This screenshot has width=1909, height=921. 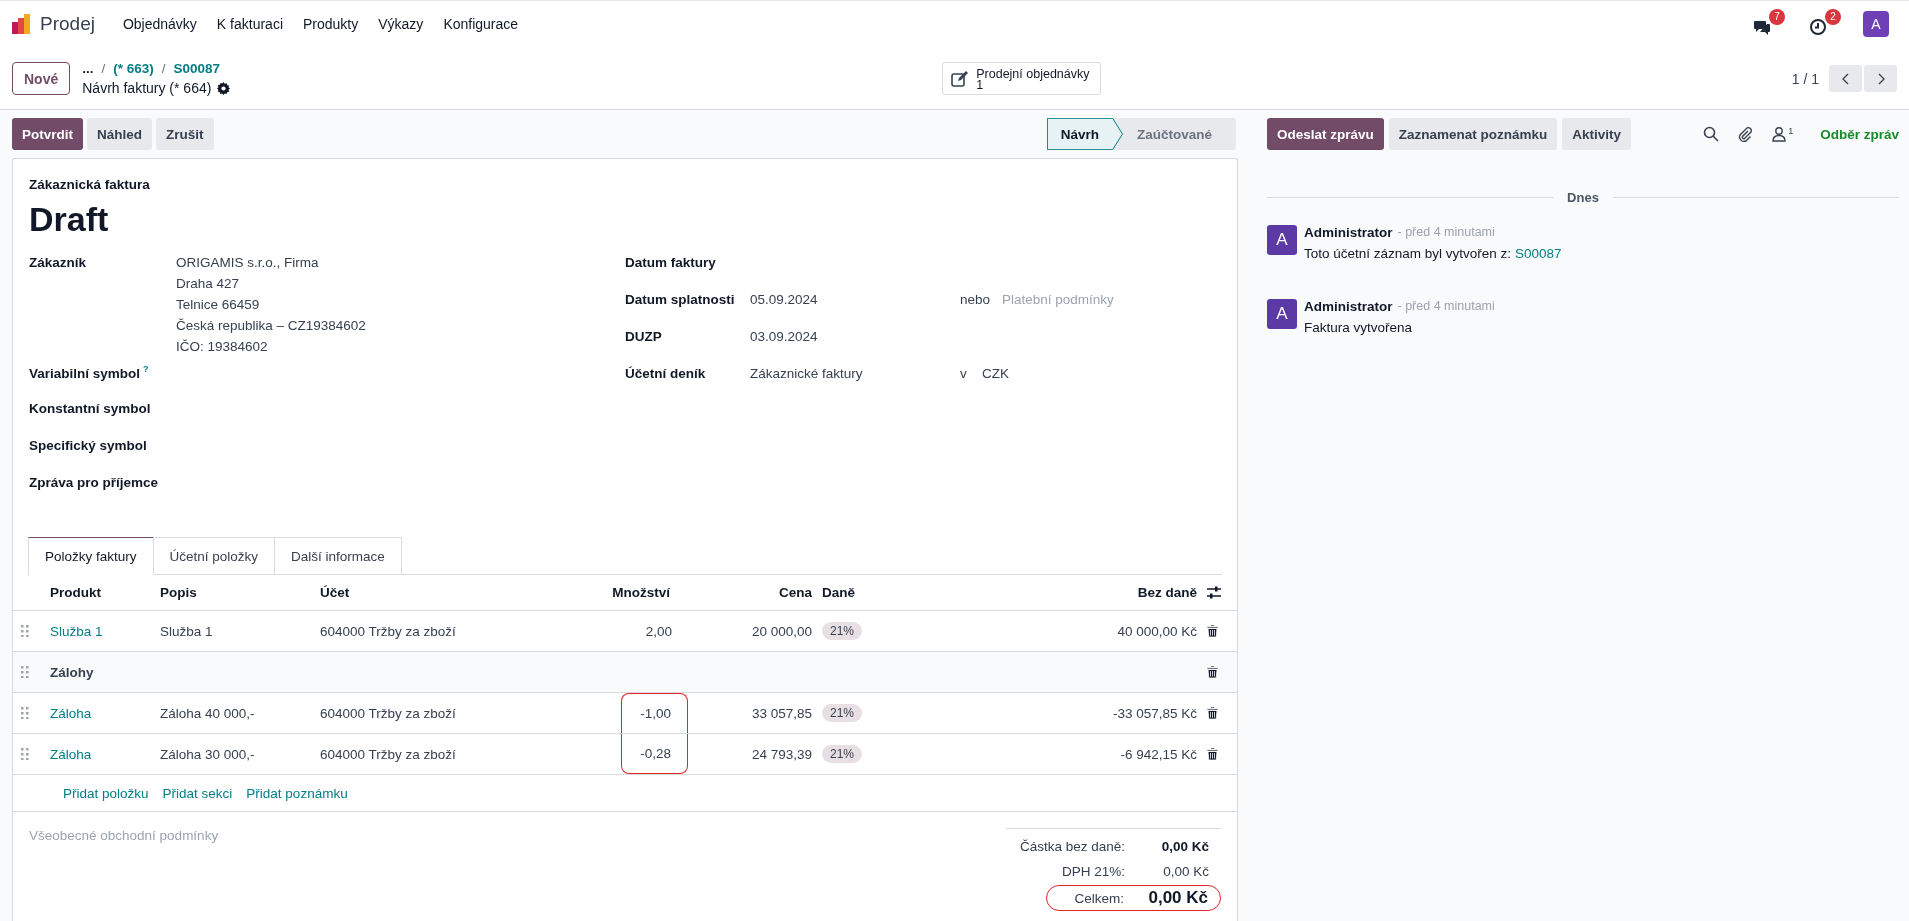 What do you see at coordinates (1084, 134) in the screenshot?
I see `status-step: Návrh` at bounding box center [1084, 134].